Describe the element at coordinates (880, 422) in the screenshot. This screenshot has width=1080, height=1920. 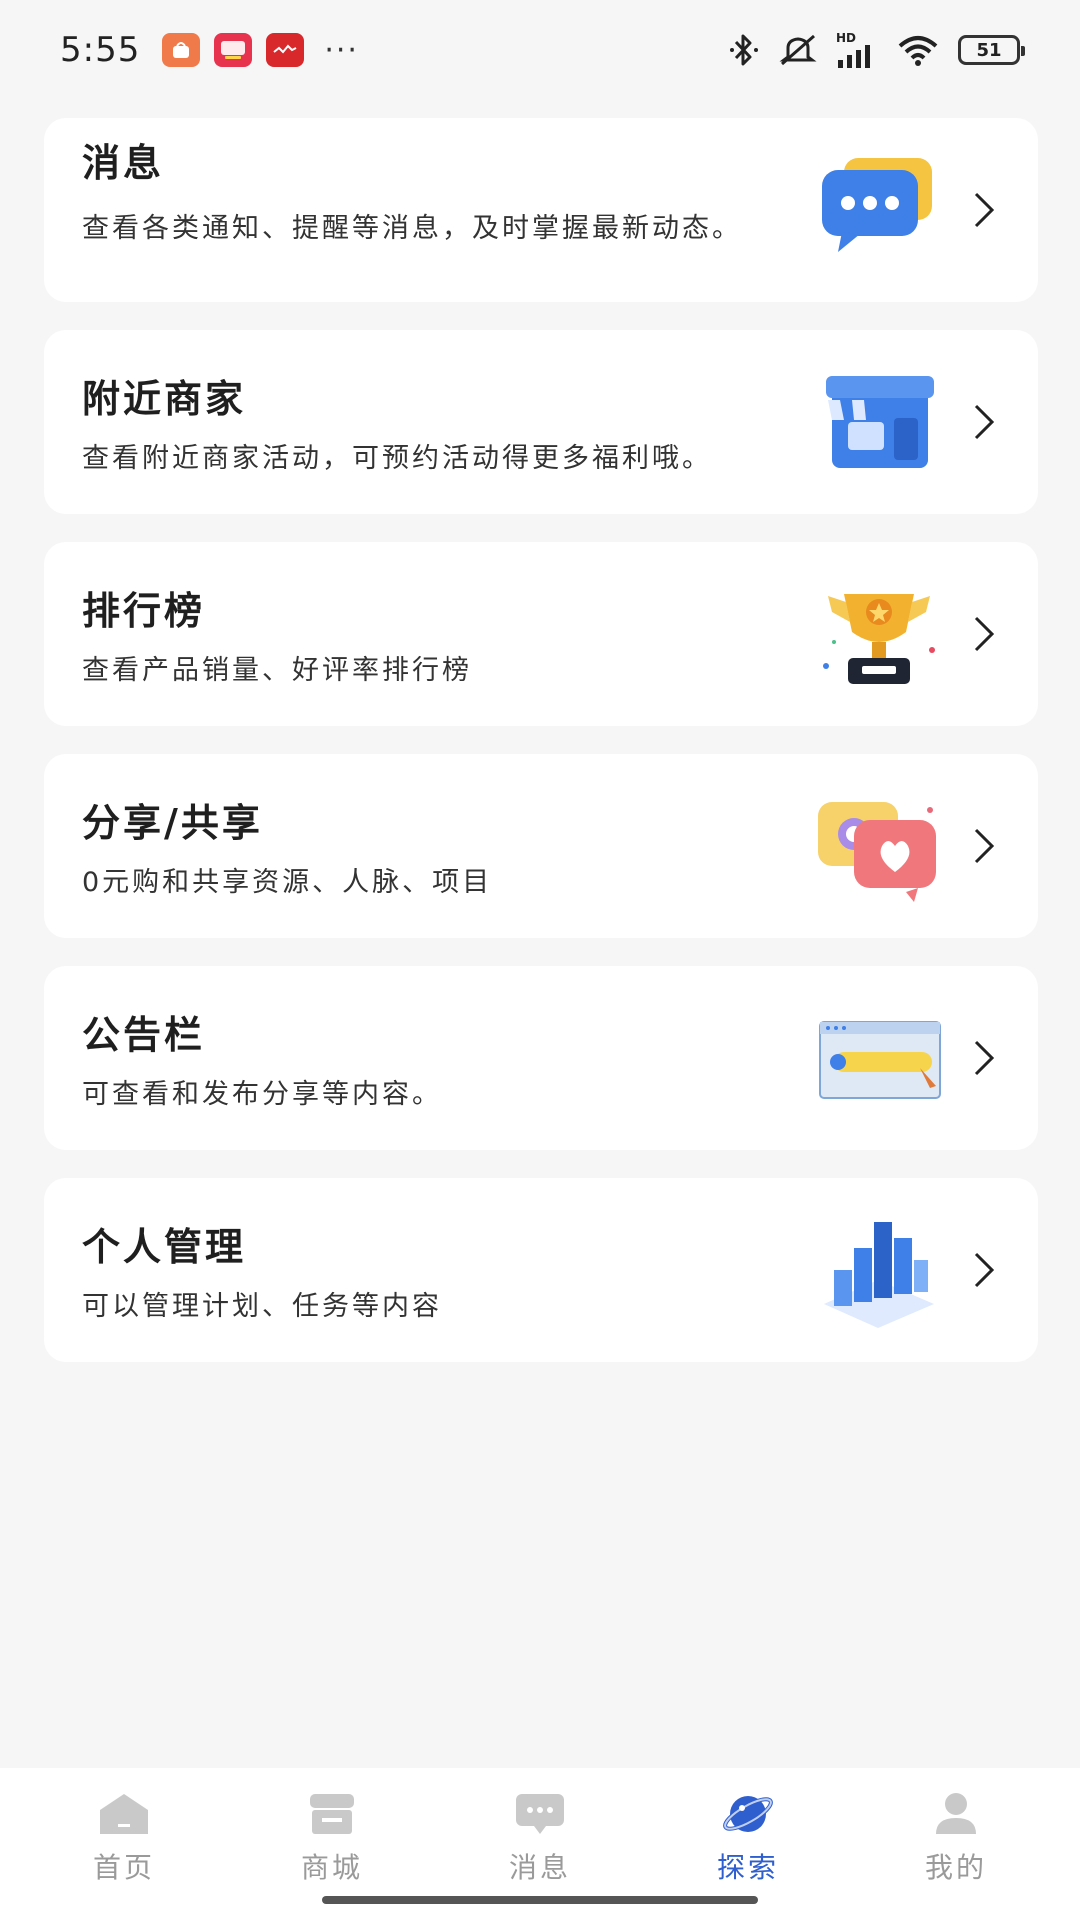
I see `storefront-illustration` at that location.